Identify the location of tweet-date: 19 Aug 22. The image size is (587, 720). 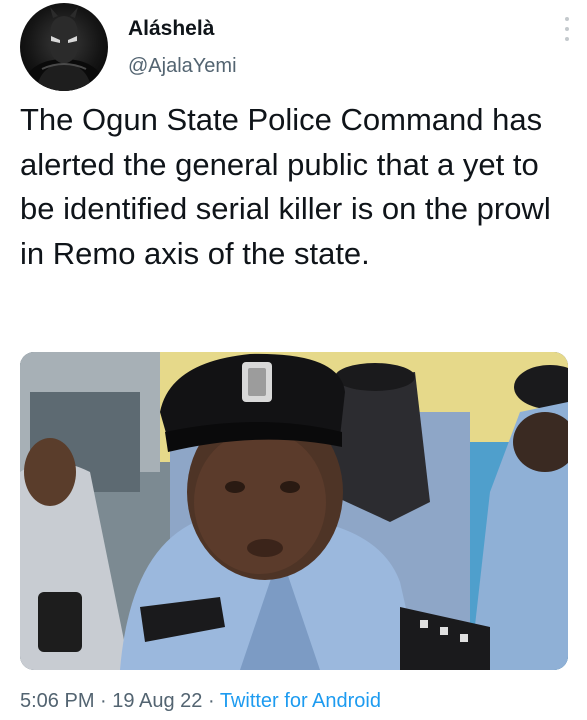
(157, 701).